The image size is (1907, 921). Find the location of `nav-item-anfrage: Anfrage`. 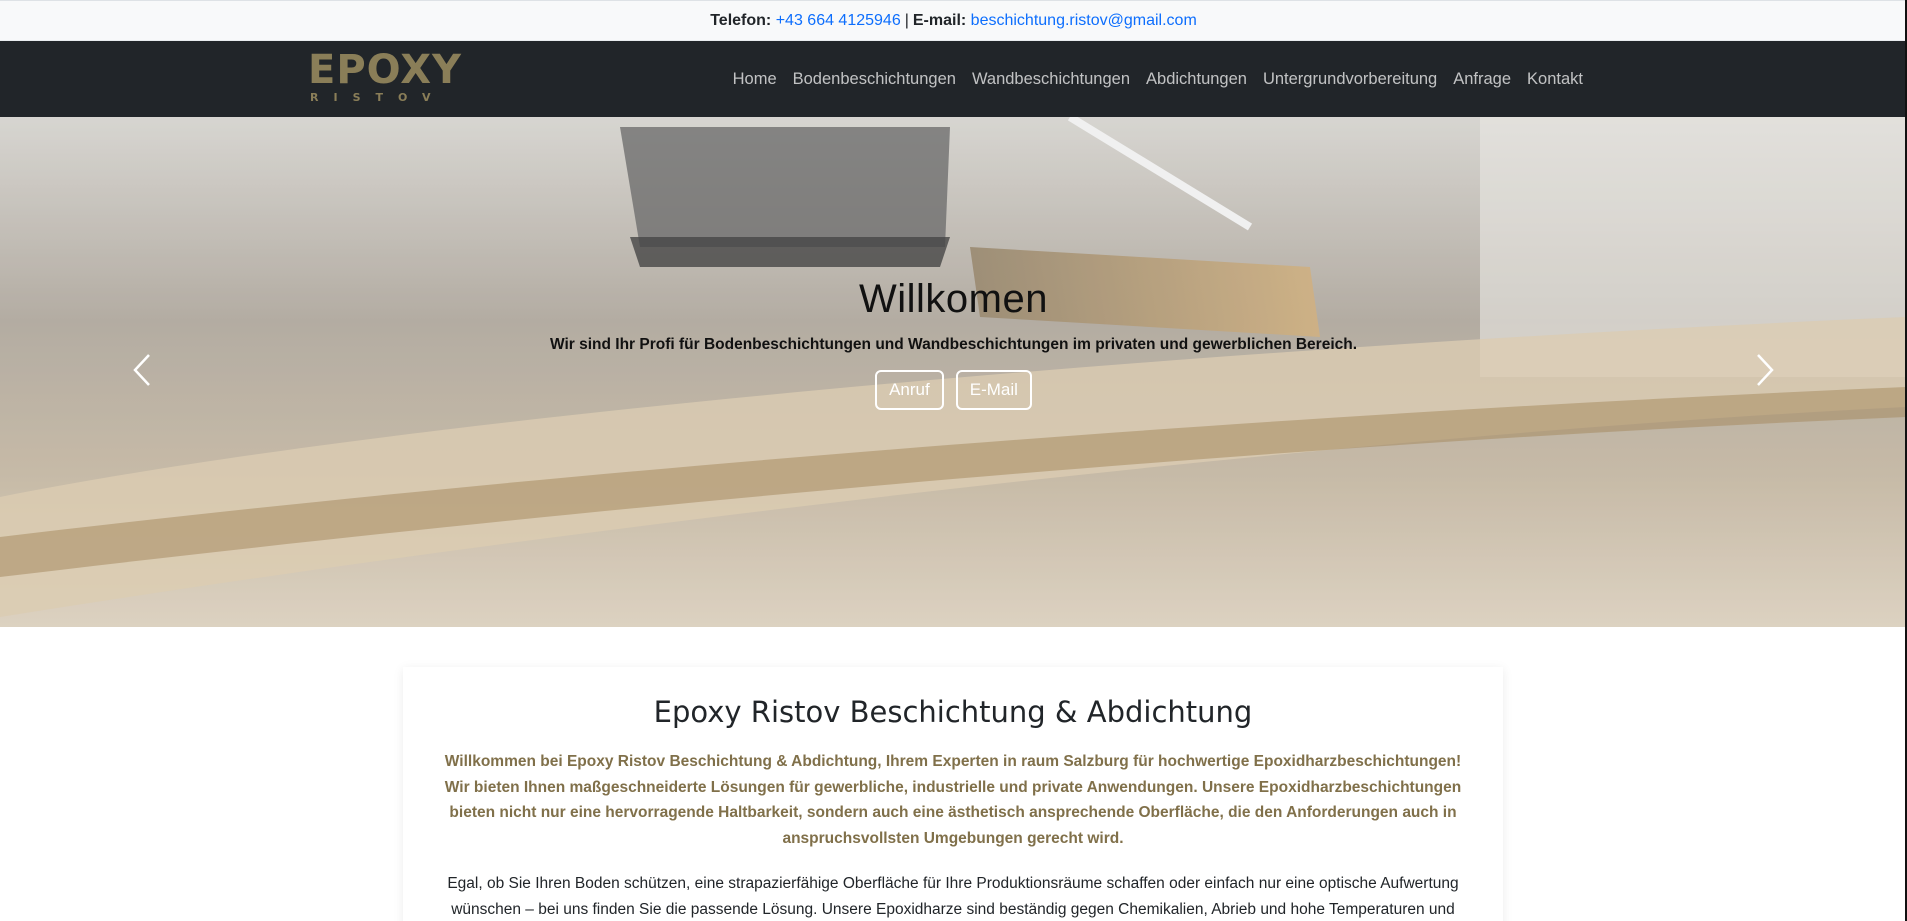

nav-item-anfrage: Anfrage is located at coordinates (1482, 79).